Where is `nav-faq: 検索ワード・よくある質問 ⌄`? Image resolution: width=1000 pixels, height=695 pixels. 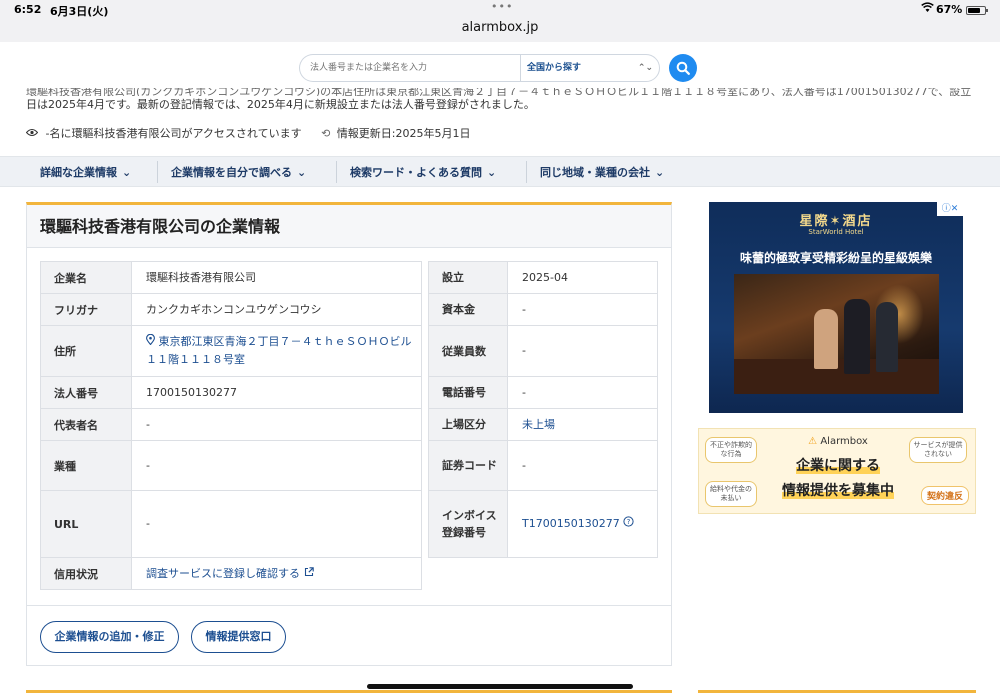 nav-faq: 検索ワード・よくある質問 ⌄ is located at coordinates (423, 171).